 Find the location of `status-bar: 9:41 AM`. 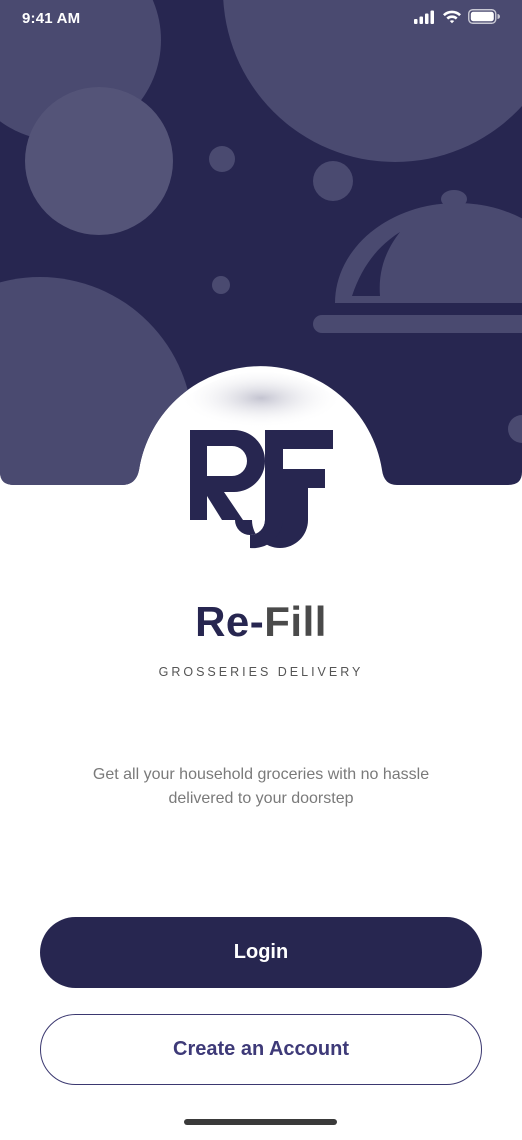

status-bar: 9:41 AM is located at coordinates (261, 18).